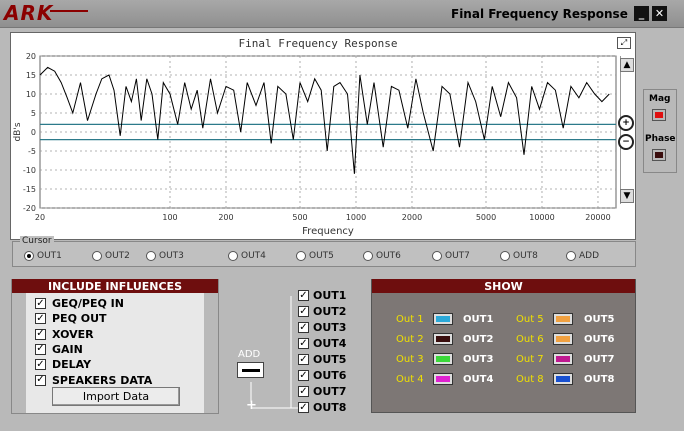  I want to click on out-checkbox-out1: ✓ OUT1, so click(322, 295).